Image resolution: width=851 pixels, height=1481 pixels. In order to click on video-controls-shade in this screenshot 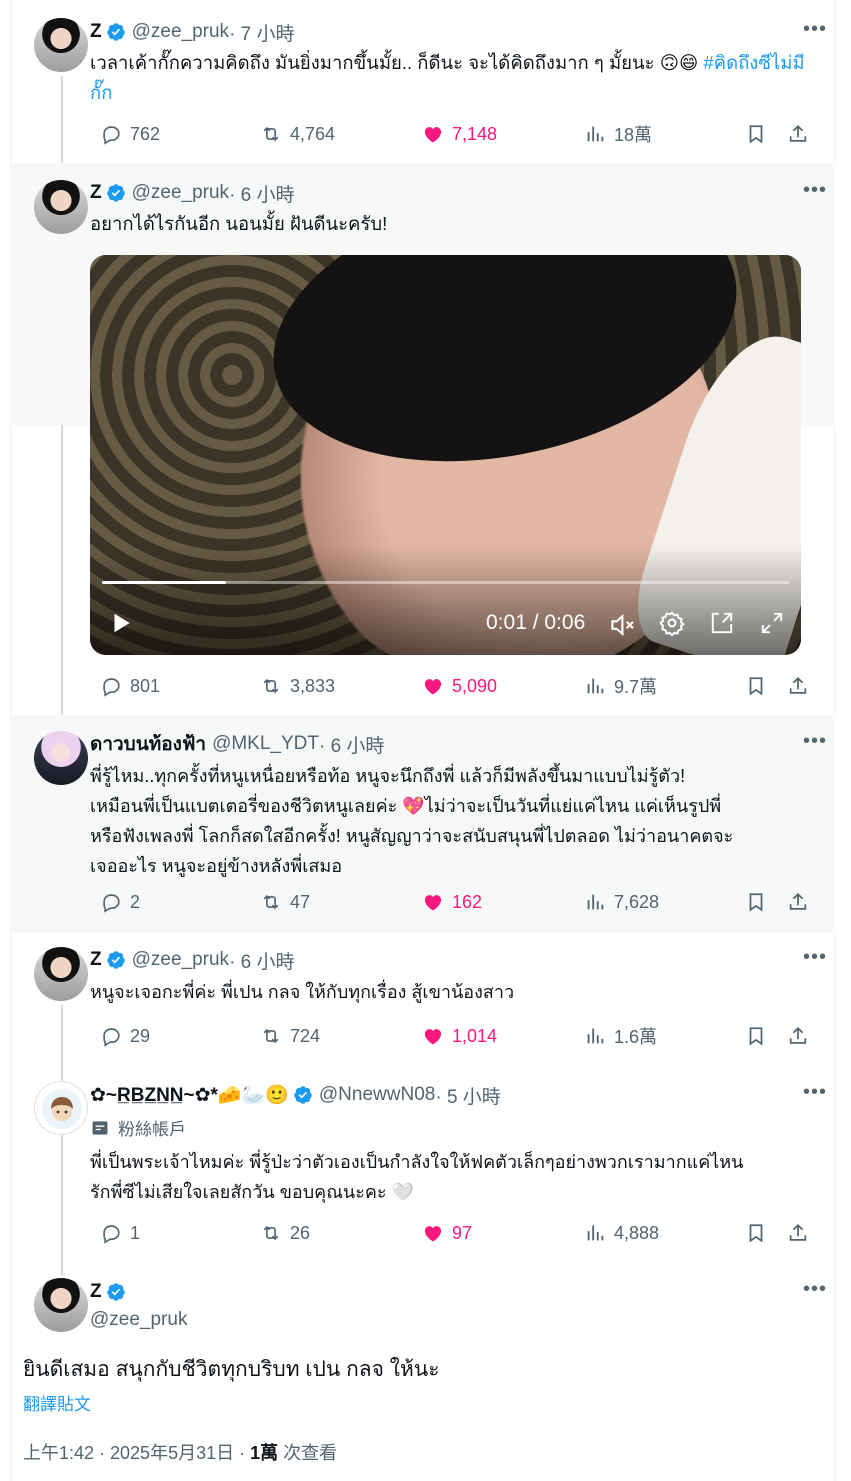, I will do `click(445, 600)`.